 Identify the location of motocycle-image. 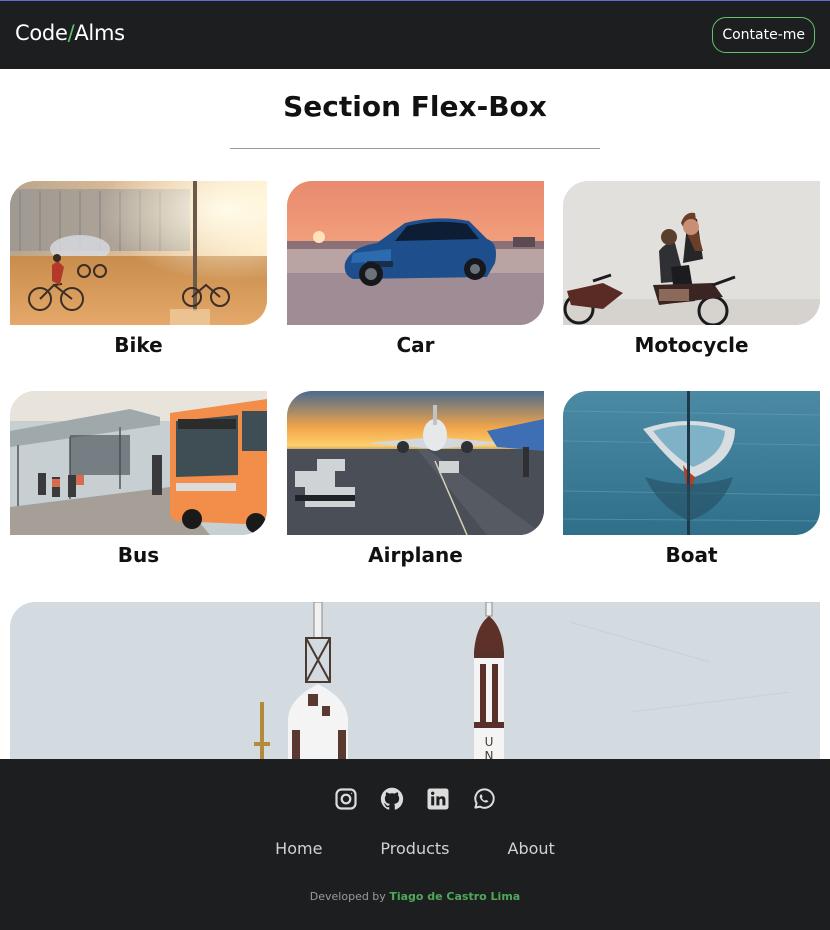
(691, 253).